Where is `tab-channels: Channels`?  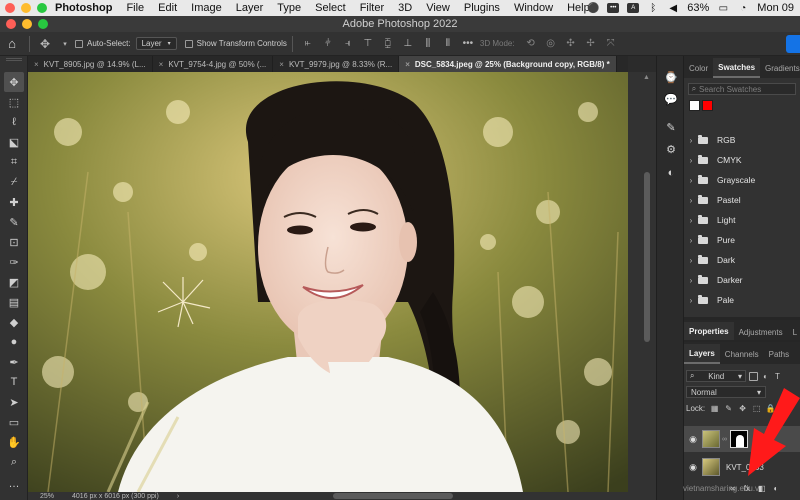
tab-channels: Channels is located at coordinates (742, 354).